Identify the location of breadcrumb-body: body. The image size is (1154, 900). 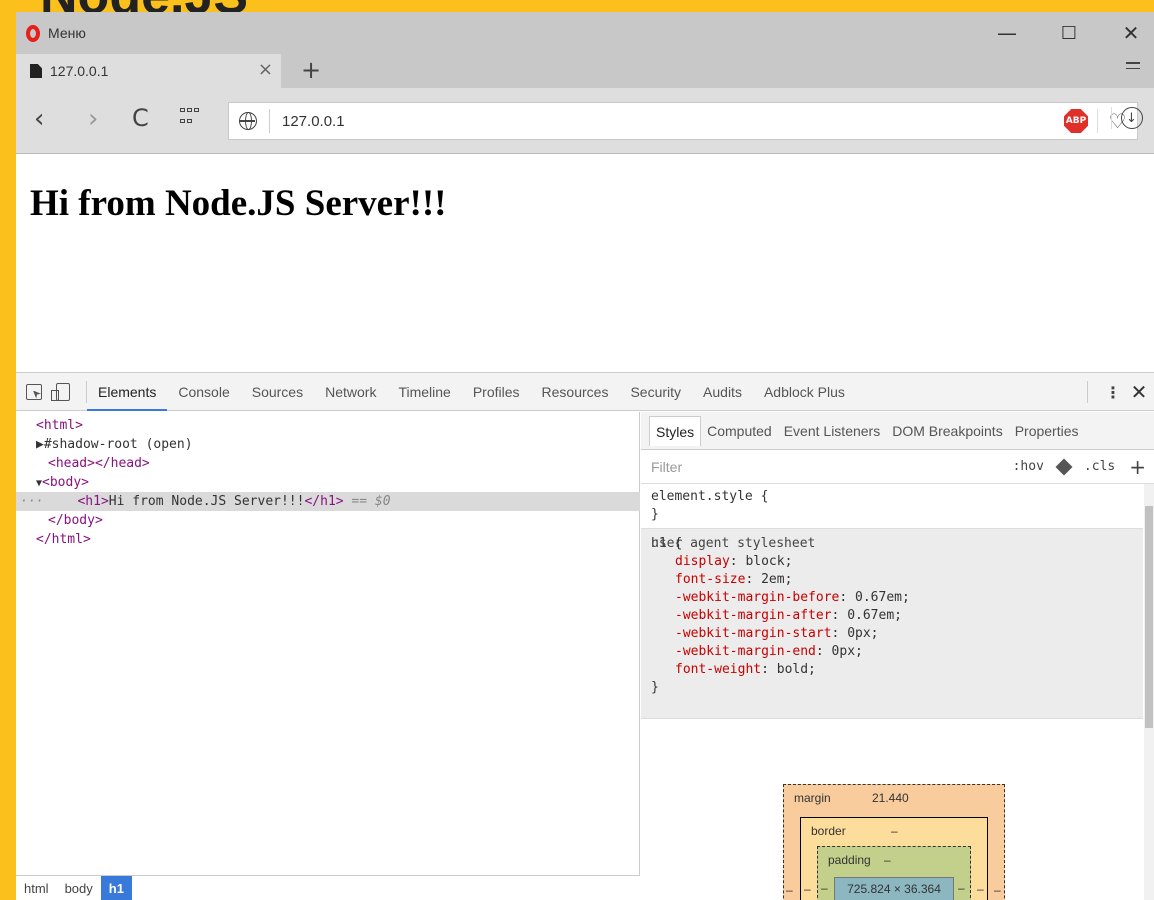
(79, 888).